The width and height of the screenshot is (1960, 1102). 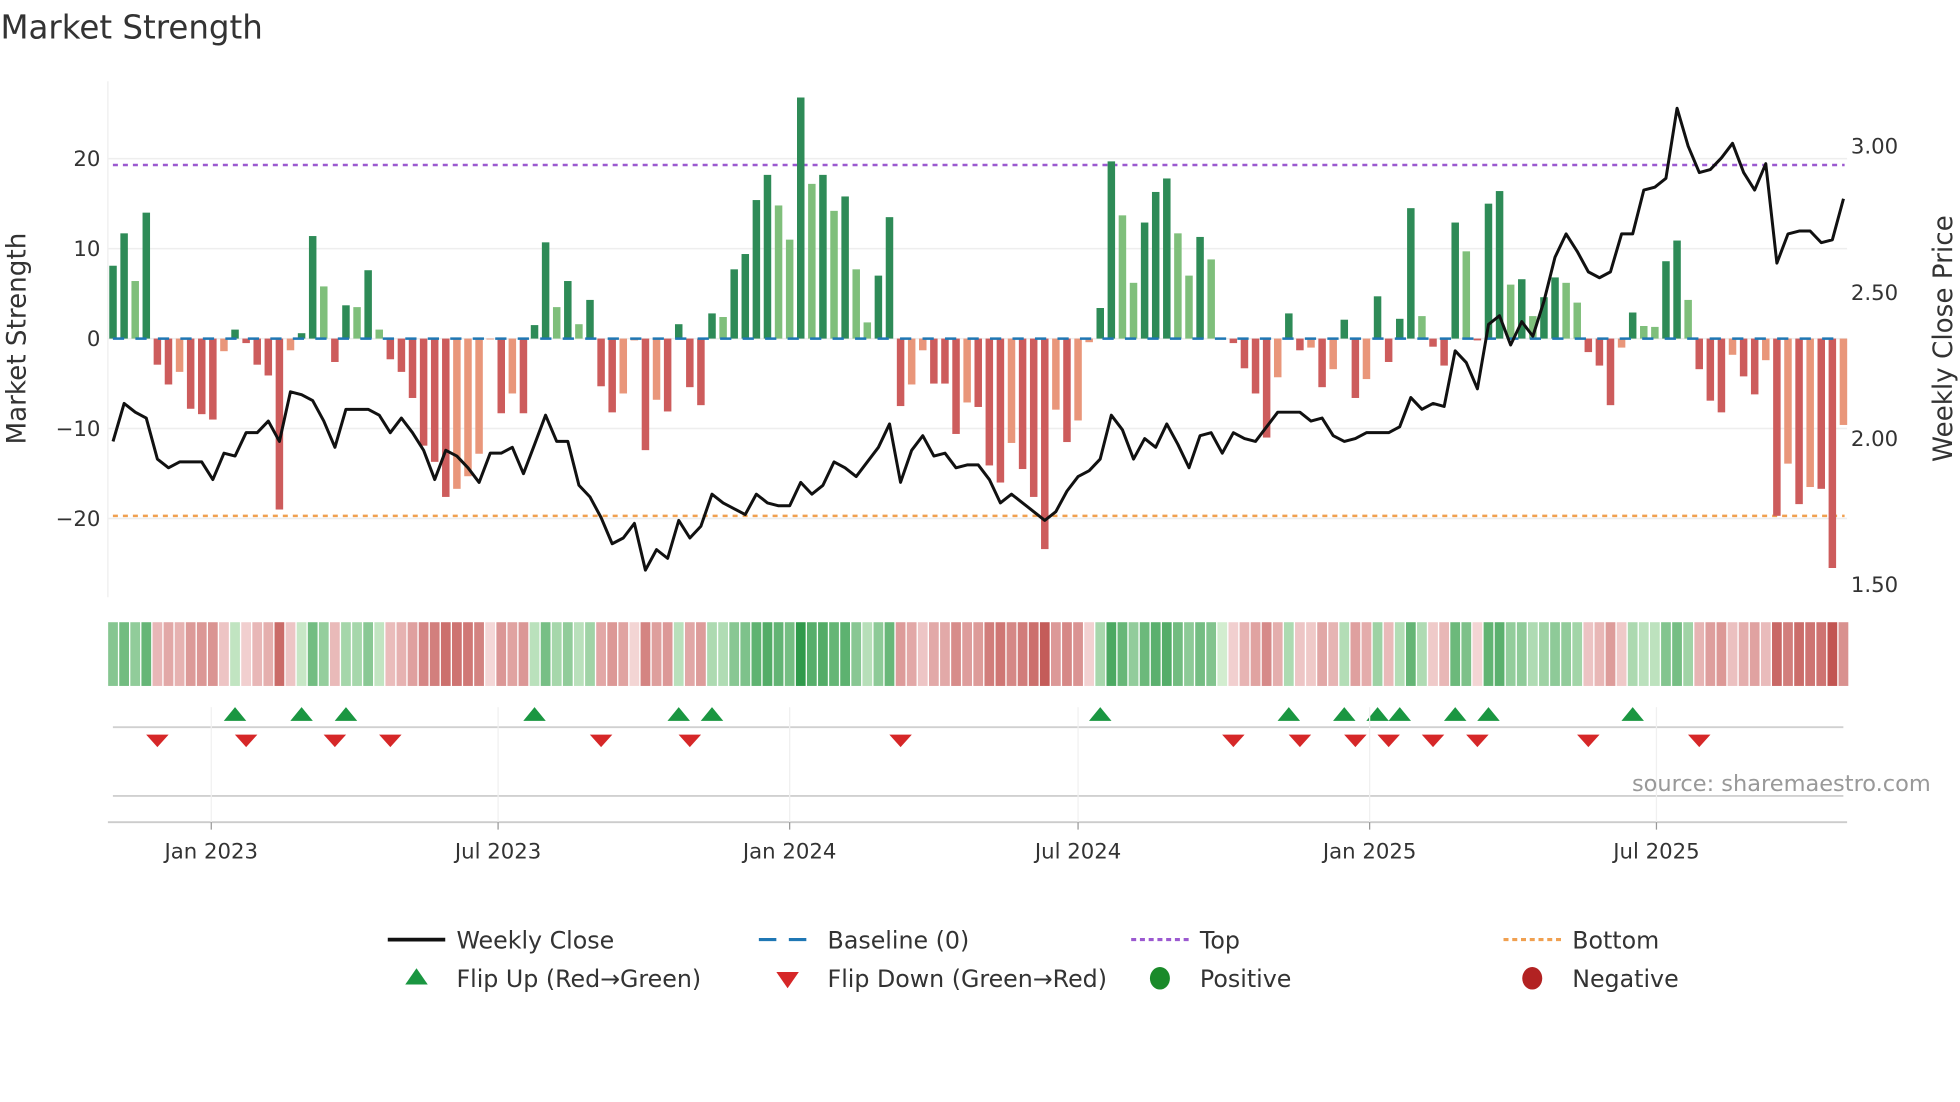 What do you see at coordinates (86, 159) in the screenshot?
I see `y-tick-label: 20` at bounding box center [86, 159].